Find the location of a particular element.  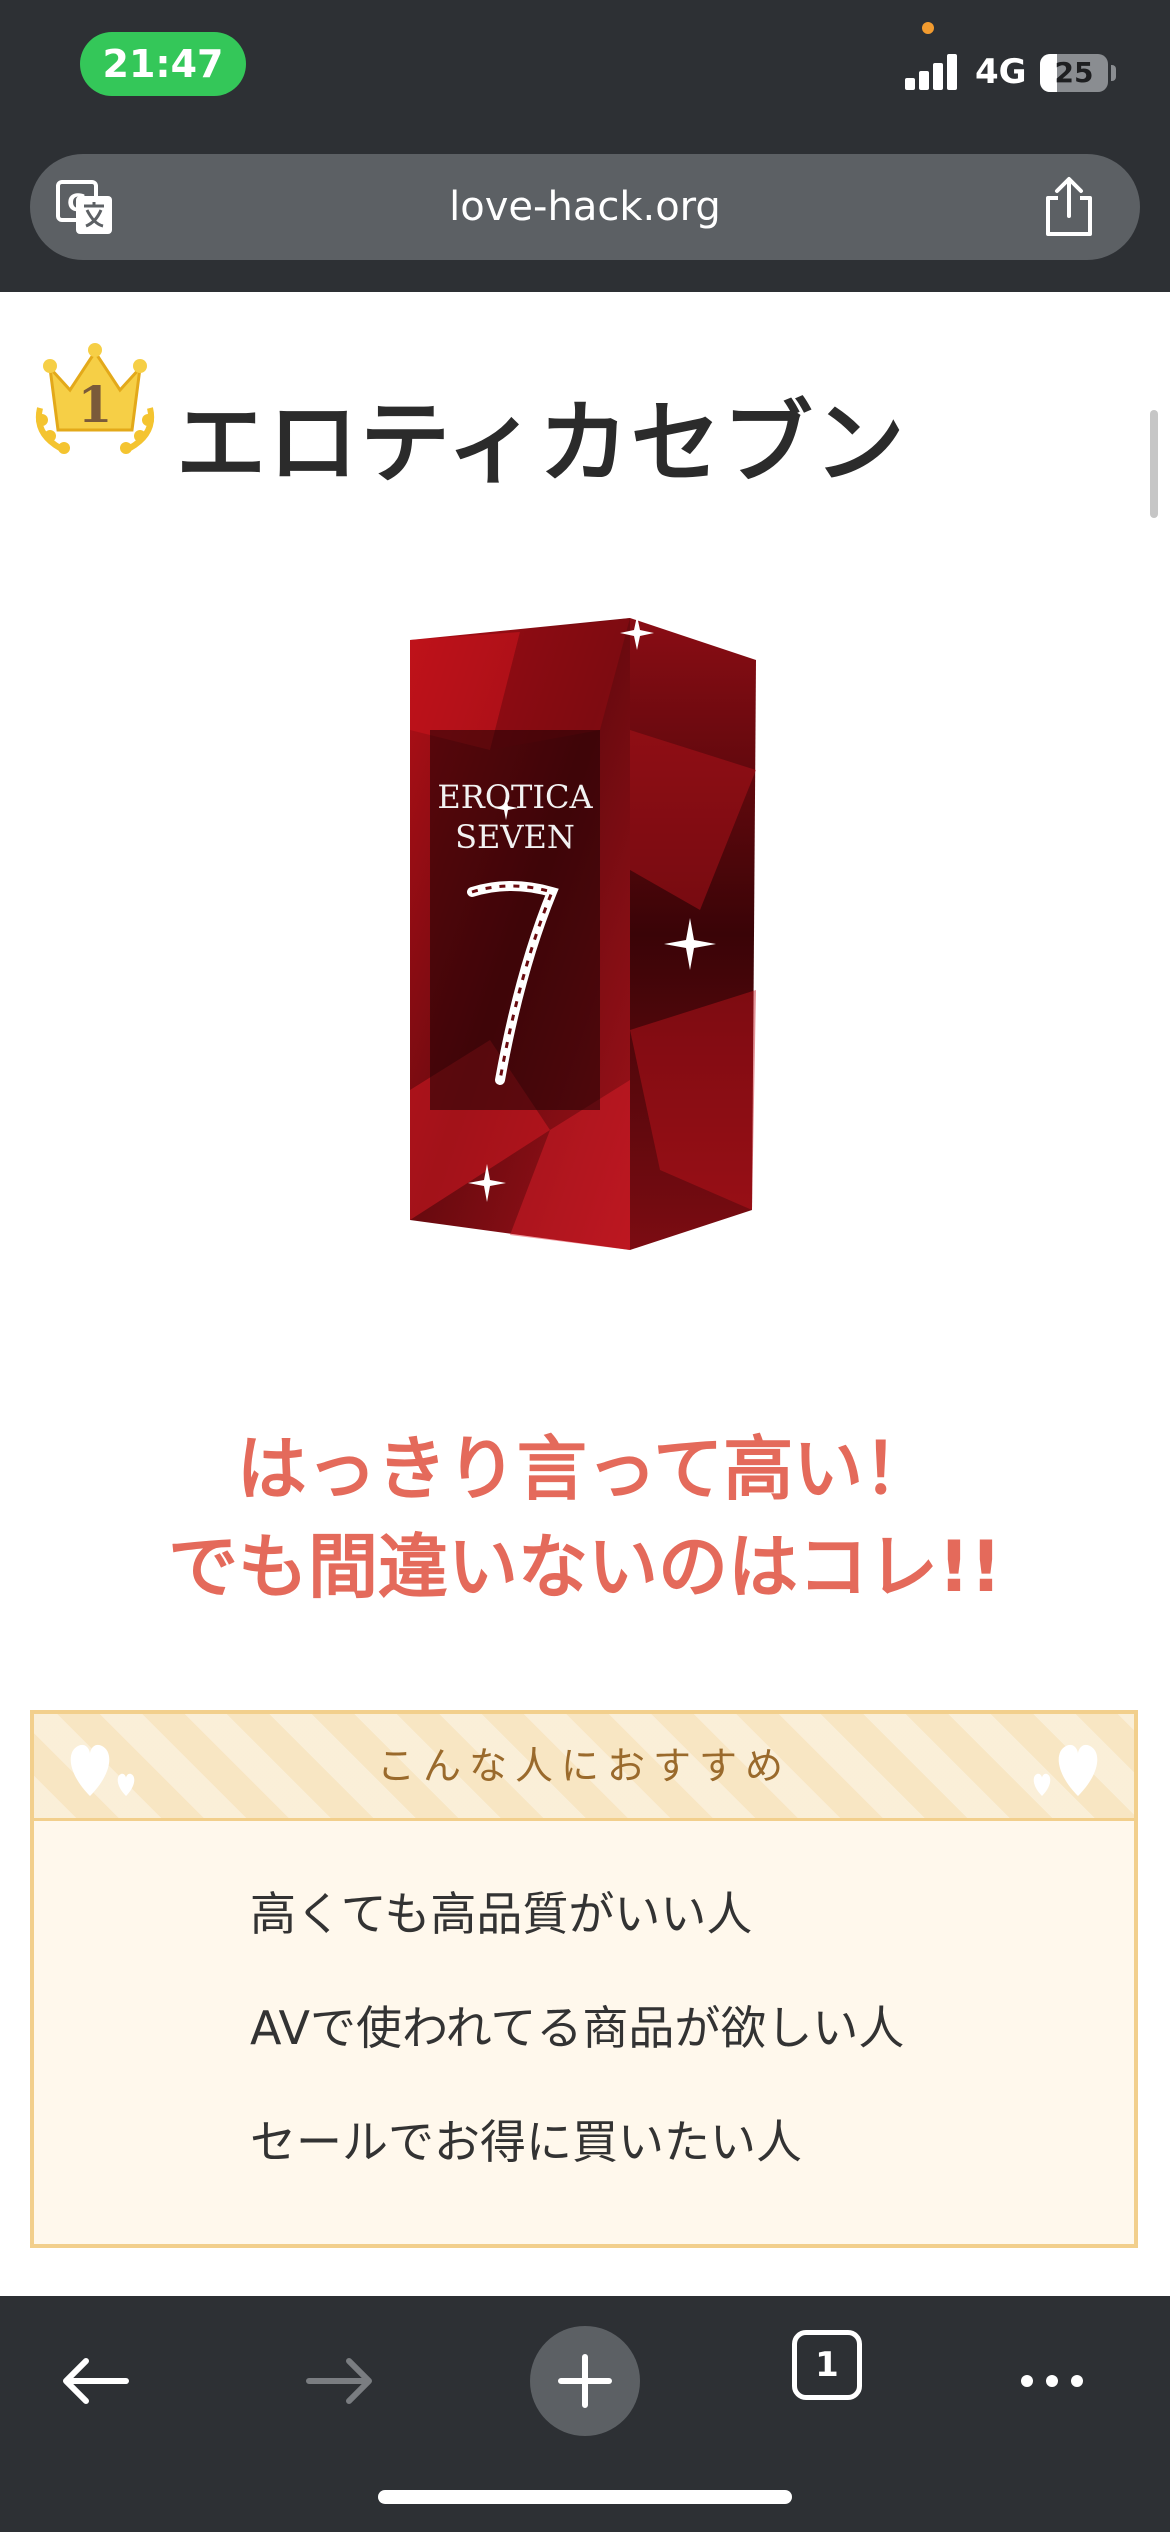

forward-arrow-icon is located at coordinates (339, 2381).